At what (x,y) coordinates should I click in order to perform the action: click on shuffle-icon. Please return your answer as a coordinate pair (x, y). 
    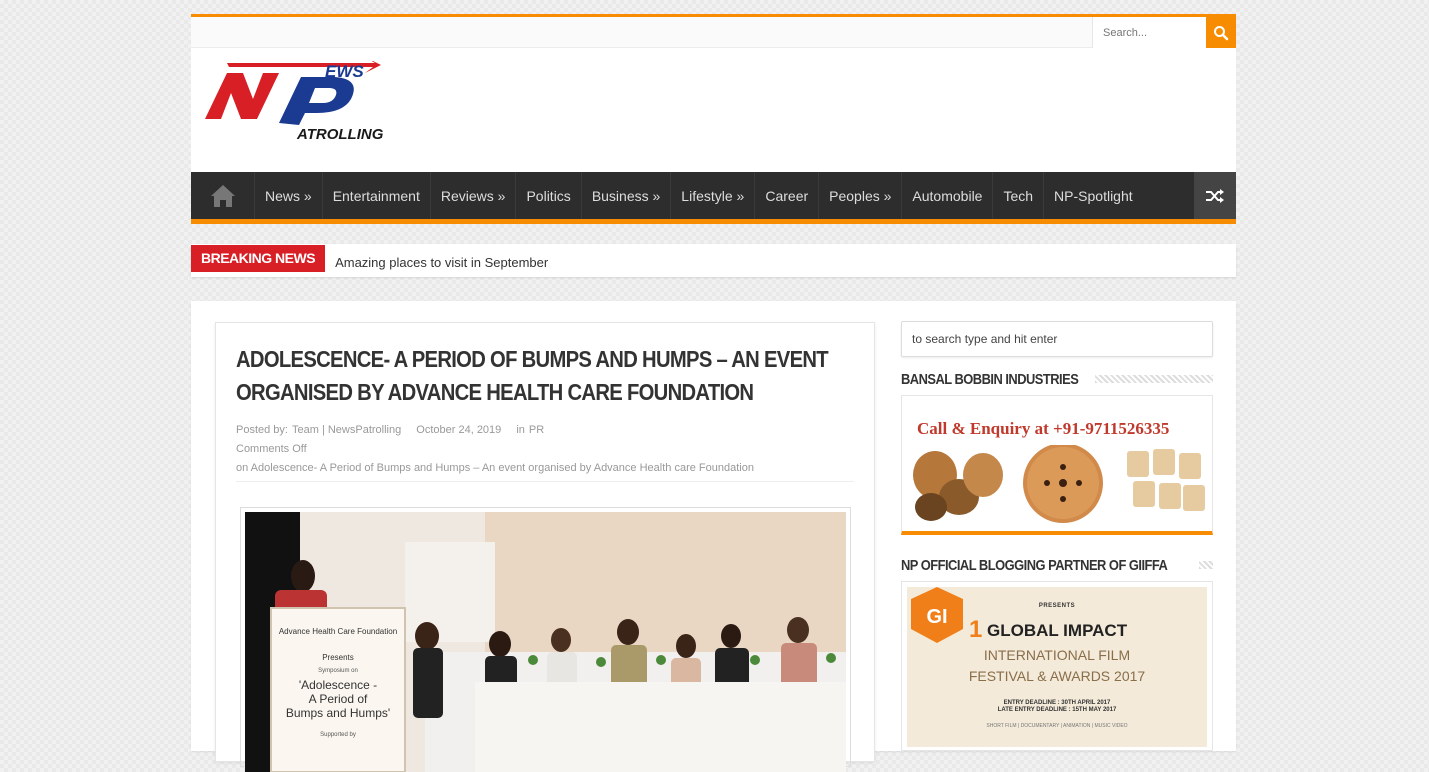
    Looking at the image, I should click on (1215, 195).